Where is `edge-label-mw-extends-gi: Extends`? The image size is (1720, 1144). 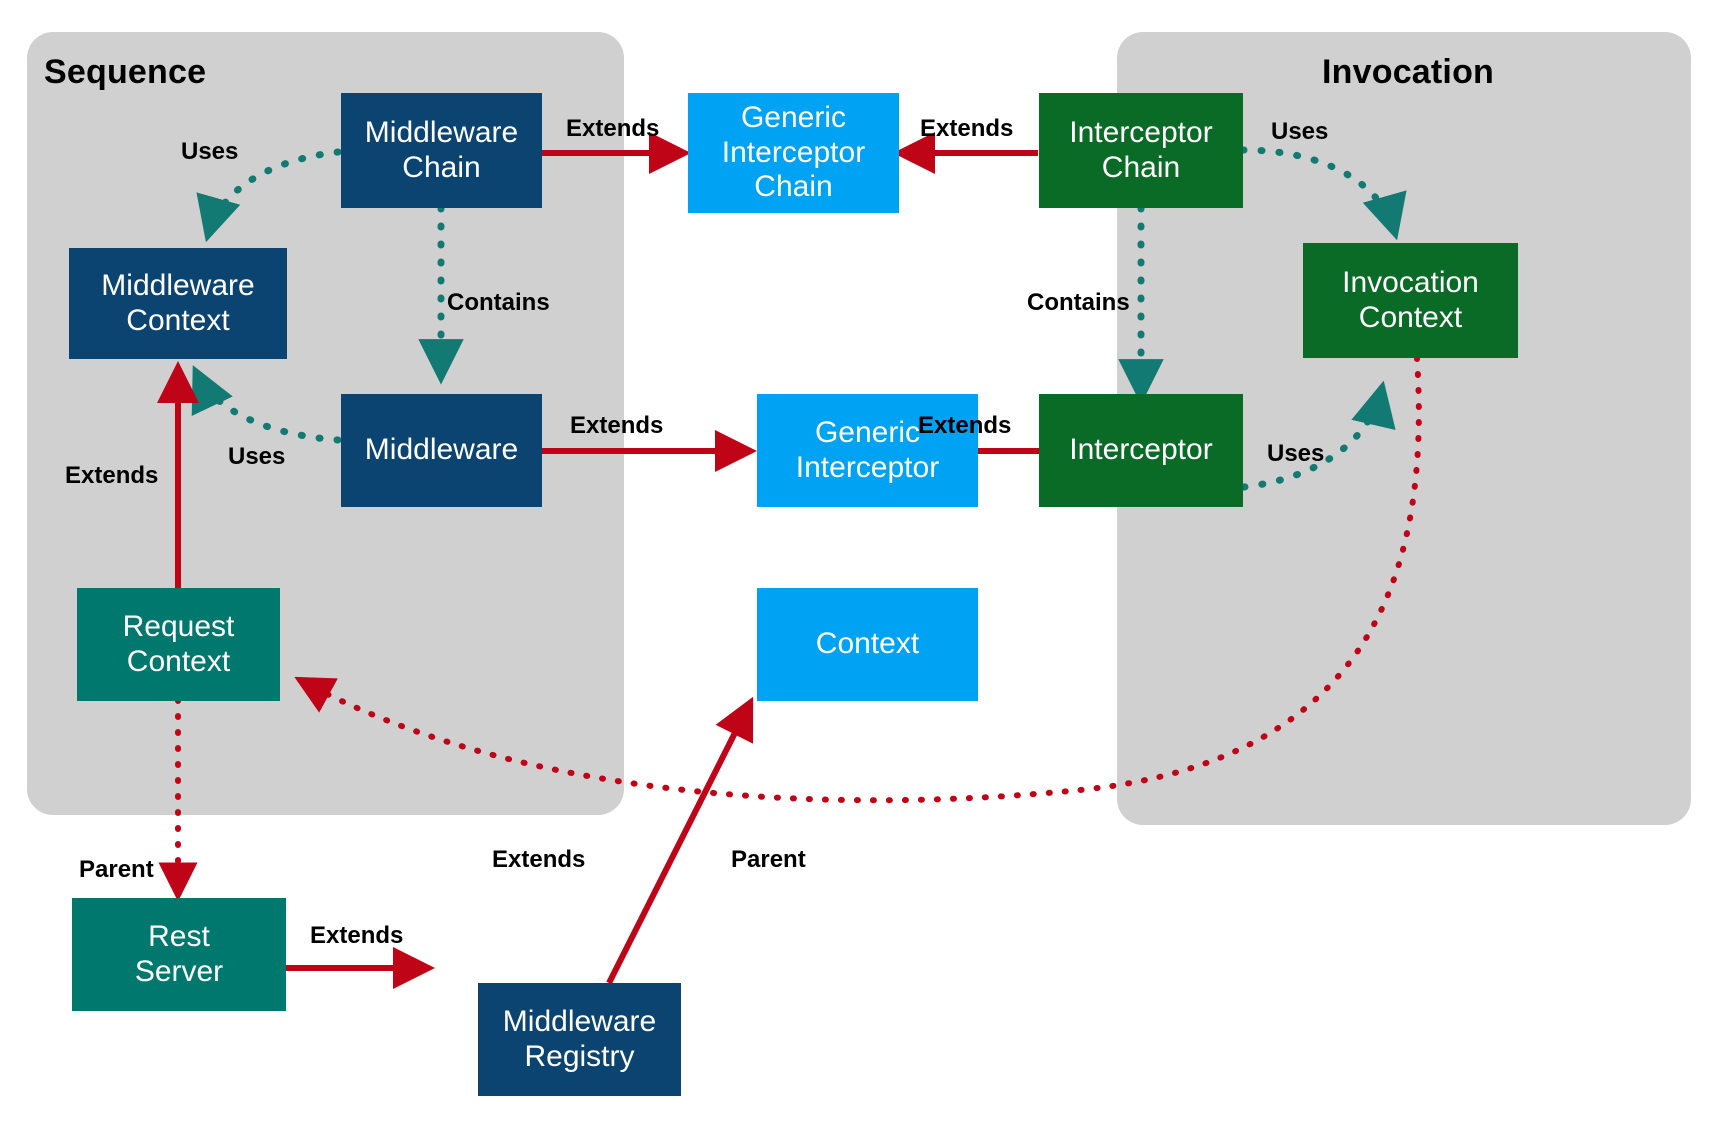 edge-label-mw-extends-gi: Extends is located at coordinates (617, 425).